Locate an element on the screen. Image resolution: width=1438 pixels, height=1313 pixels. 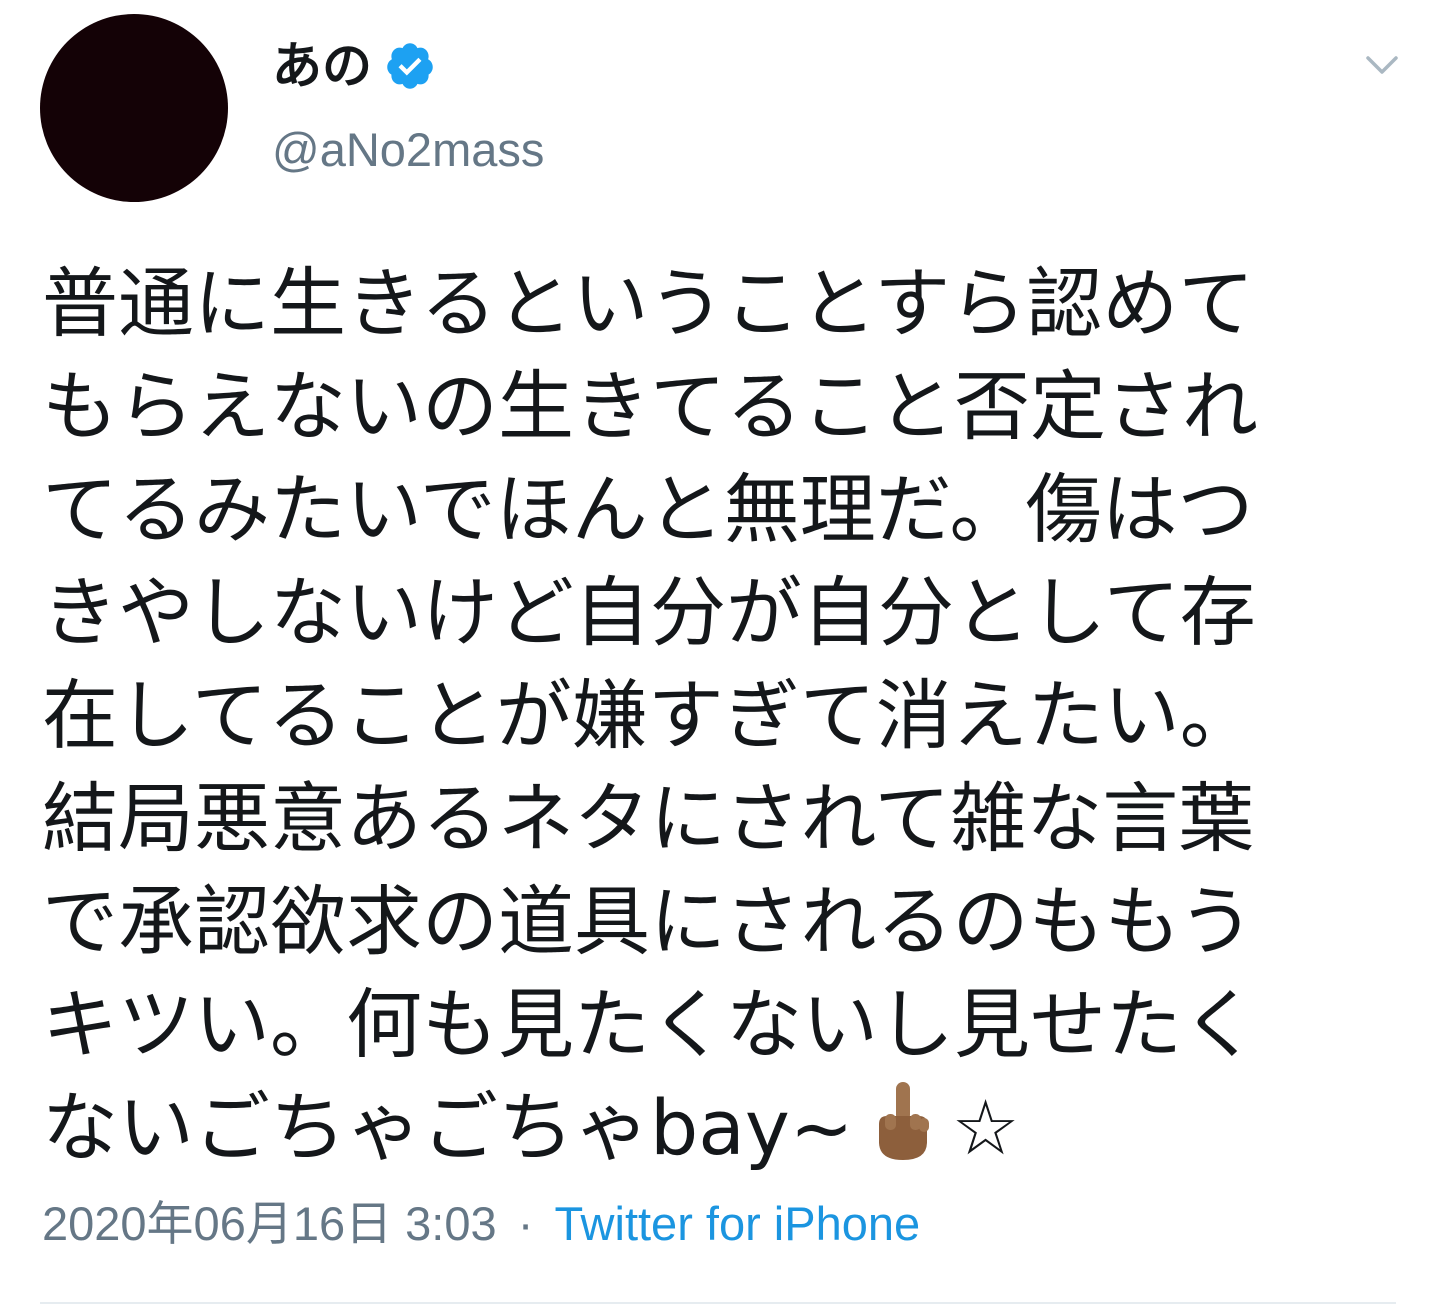
display-name: あの is located at coordinates (322, 66).